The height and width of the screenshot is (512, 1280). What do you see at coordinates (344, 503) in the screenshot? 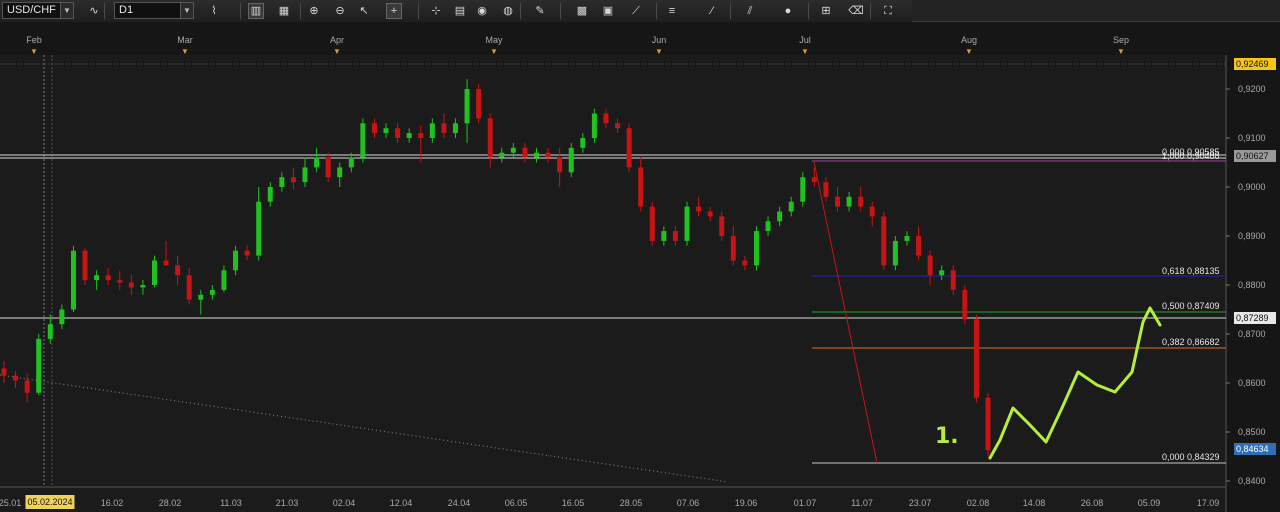
I see `date-label: 02.04` at bounding box center [344, 503].